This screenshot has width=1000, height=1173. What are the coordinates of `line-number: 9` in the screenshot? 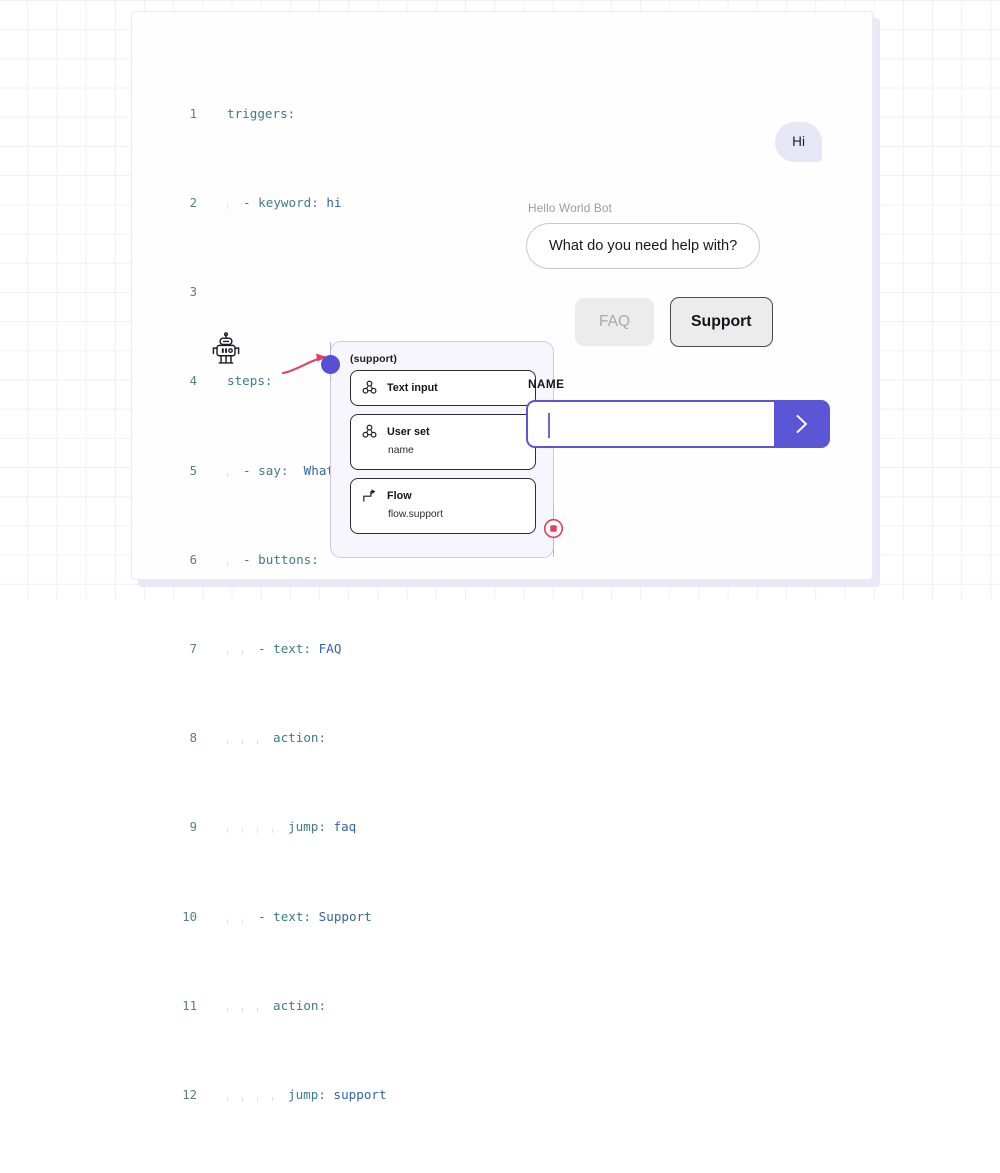 It's located at (193, 827).